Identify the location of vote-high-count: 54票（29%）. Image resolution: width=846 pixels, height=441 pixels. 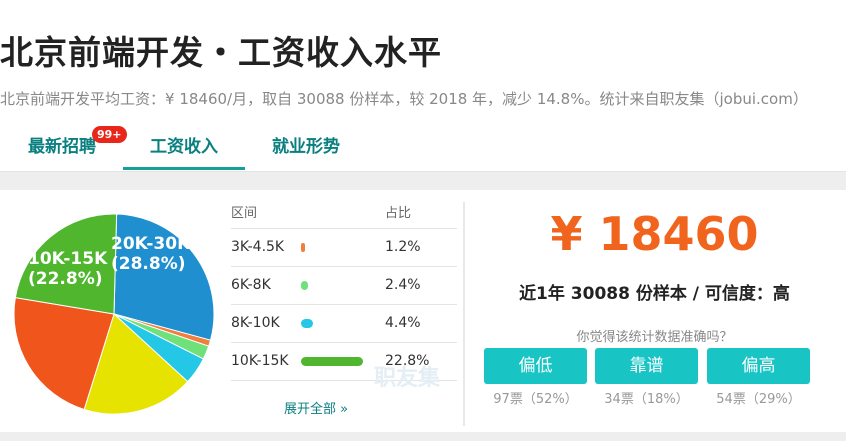
(758, 399).